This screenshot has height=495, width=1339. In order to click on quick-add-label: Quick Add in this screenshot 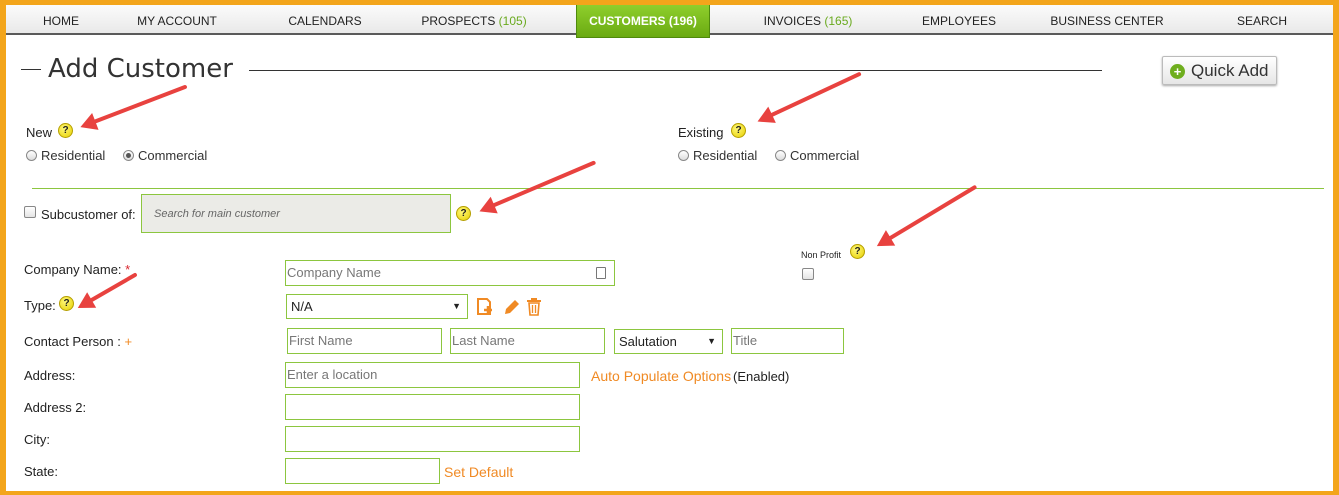, I will do `click(1230, 70)`.